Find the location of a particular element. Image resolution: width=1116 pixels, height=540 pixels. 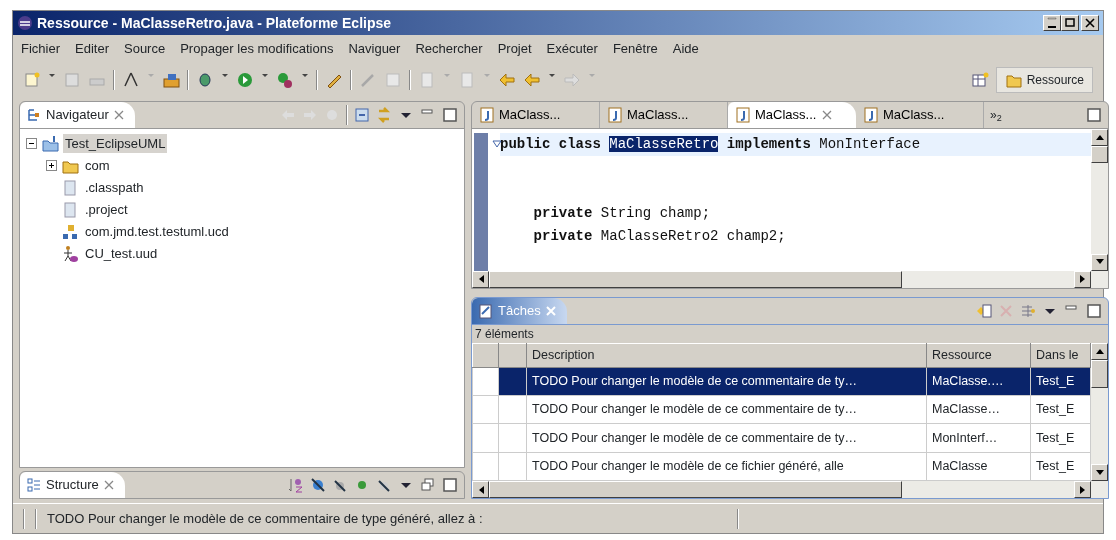

item-count: 7 éléments is located at coordinates (504, 334).